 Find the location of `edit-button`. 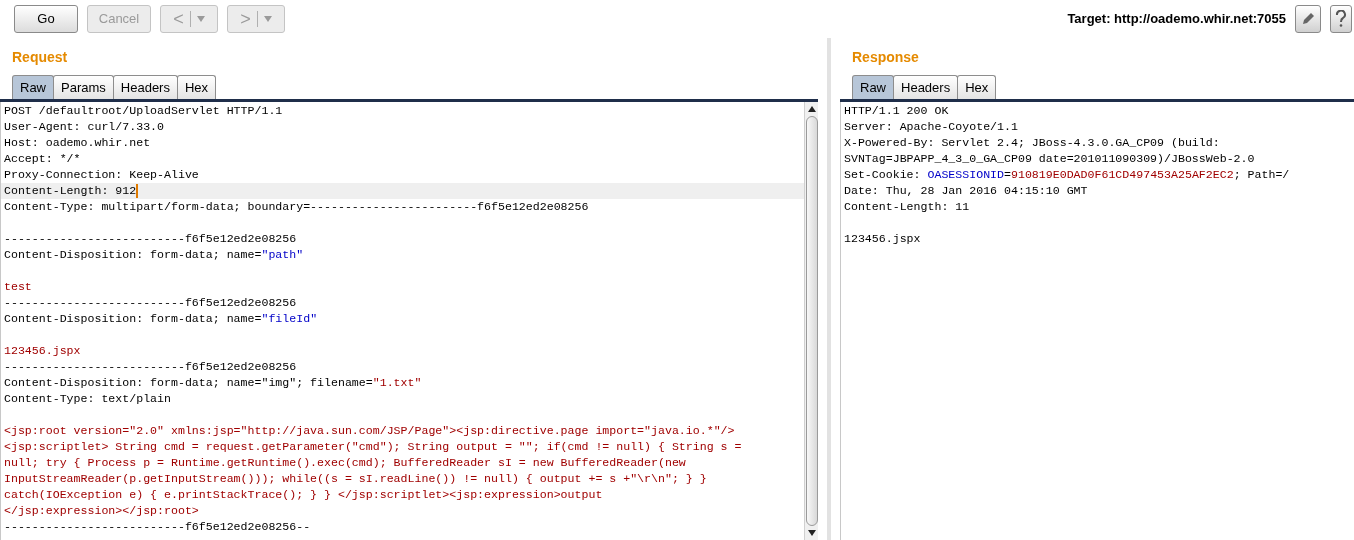

edit-button is located at coordinates (1308, 19).